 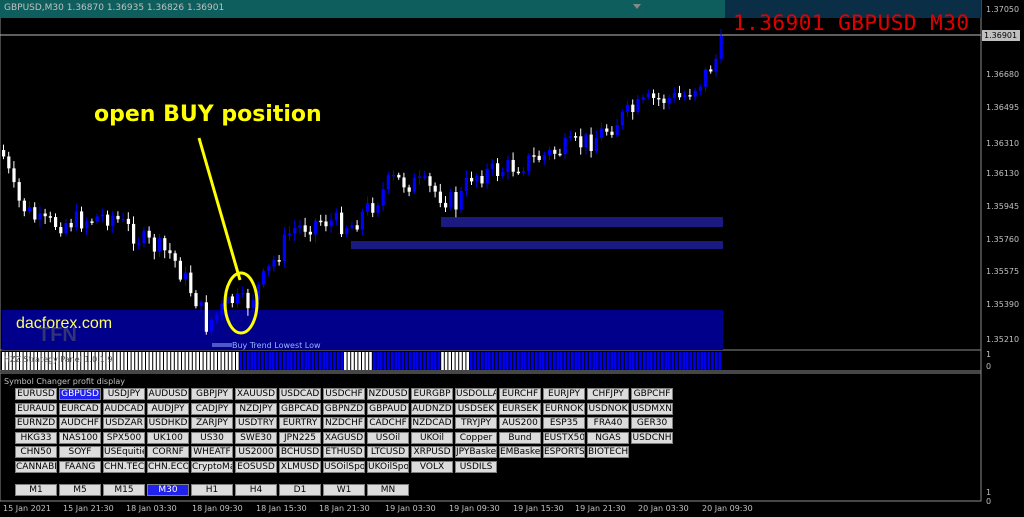 What do you see at coordinates (80, 466) in the screenshot?
I see `symbol-button: FAANG` at bounding box center [80, 466].